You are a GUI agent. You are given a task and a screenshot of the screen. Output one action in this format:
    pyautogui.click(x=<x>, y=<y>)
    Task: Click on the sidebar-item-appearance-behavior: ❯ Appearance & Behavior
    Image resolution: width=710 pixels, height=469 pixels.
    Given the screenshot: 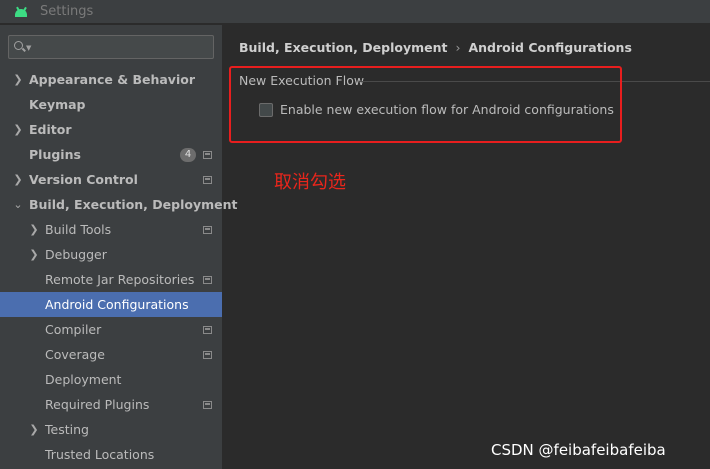 What is the action you would take?
    pyautogui.click(x=111, y=79)
    